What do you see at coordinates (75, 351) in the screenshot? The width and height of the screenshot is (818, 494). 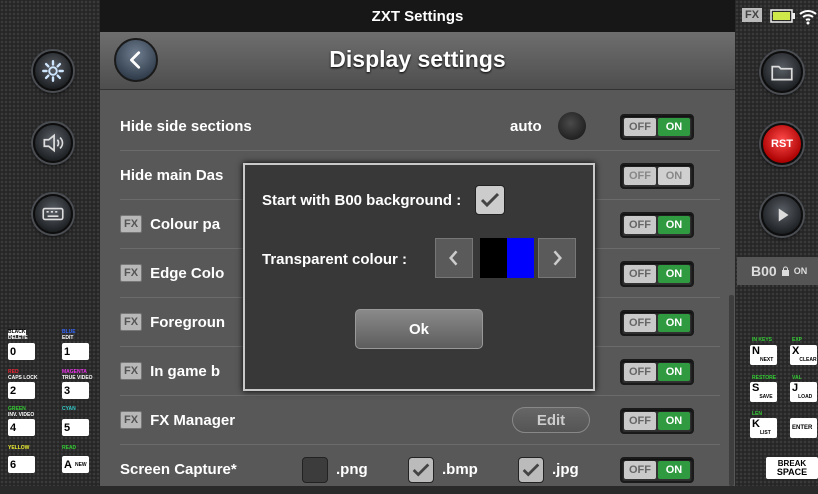 I see `key-1: 1` at bounding box center [75, 351].